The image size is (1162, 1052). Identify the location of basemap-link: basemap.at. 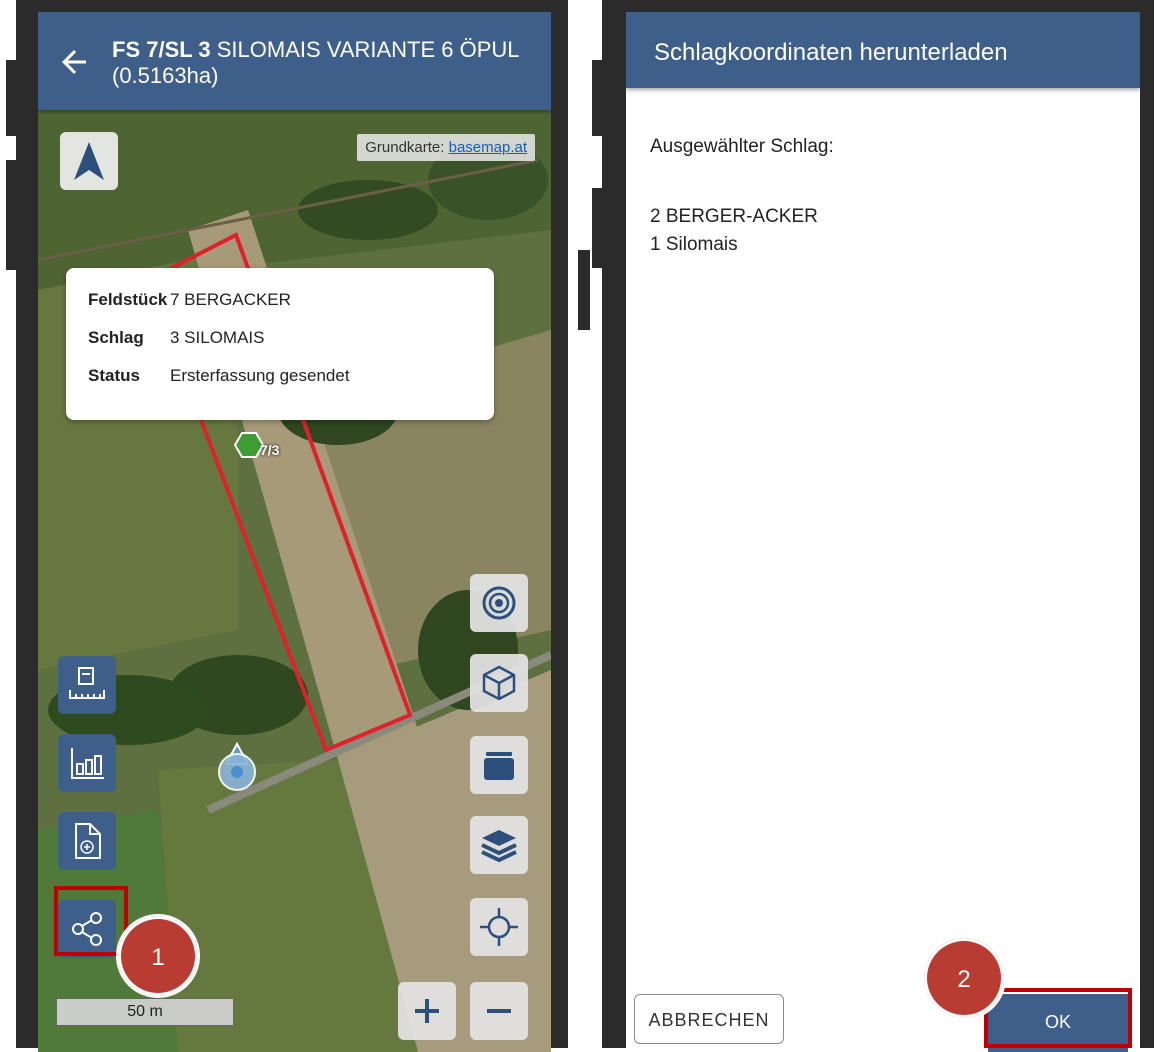
(488, 147).